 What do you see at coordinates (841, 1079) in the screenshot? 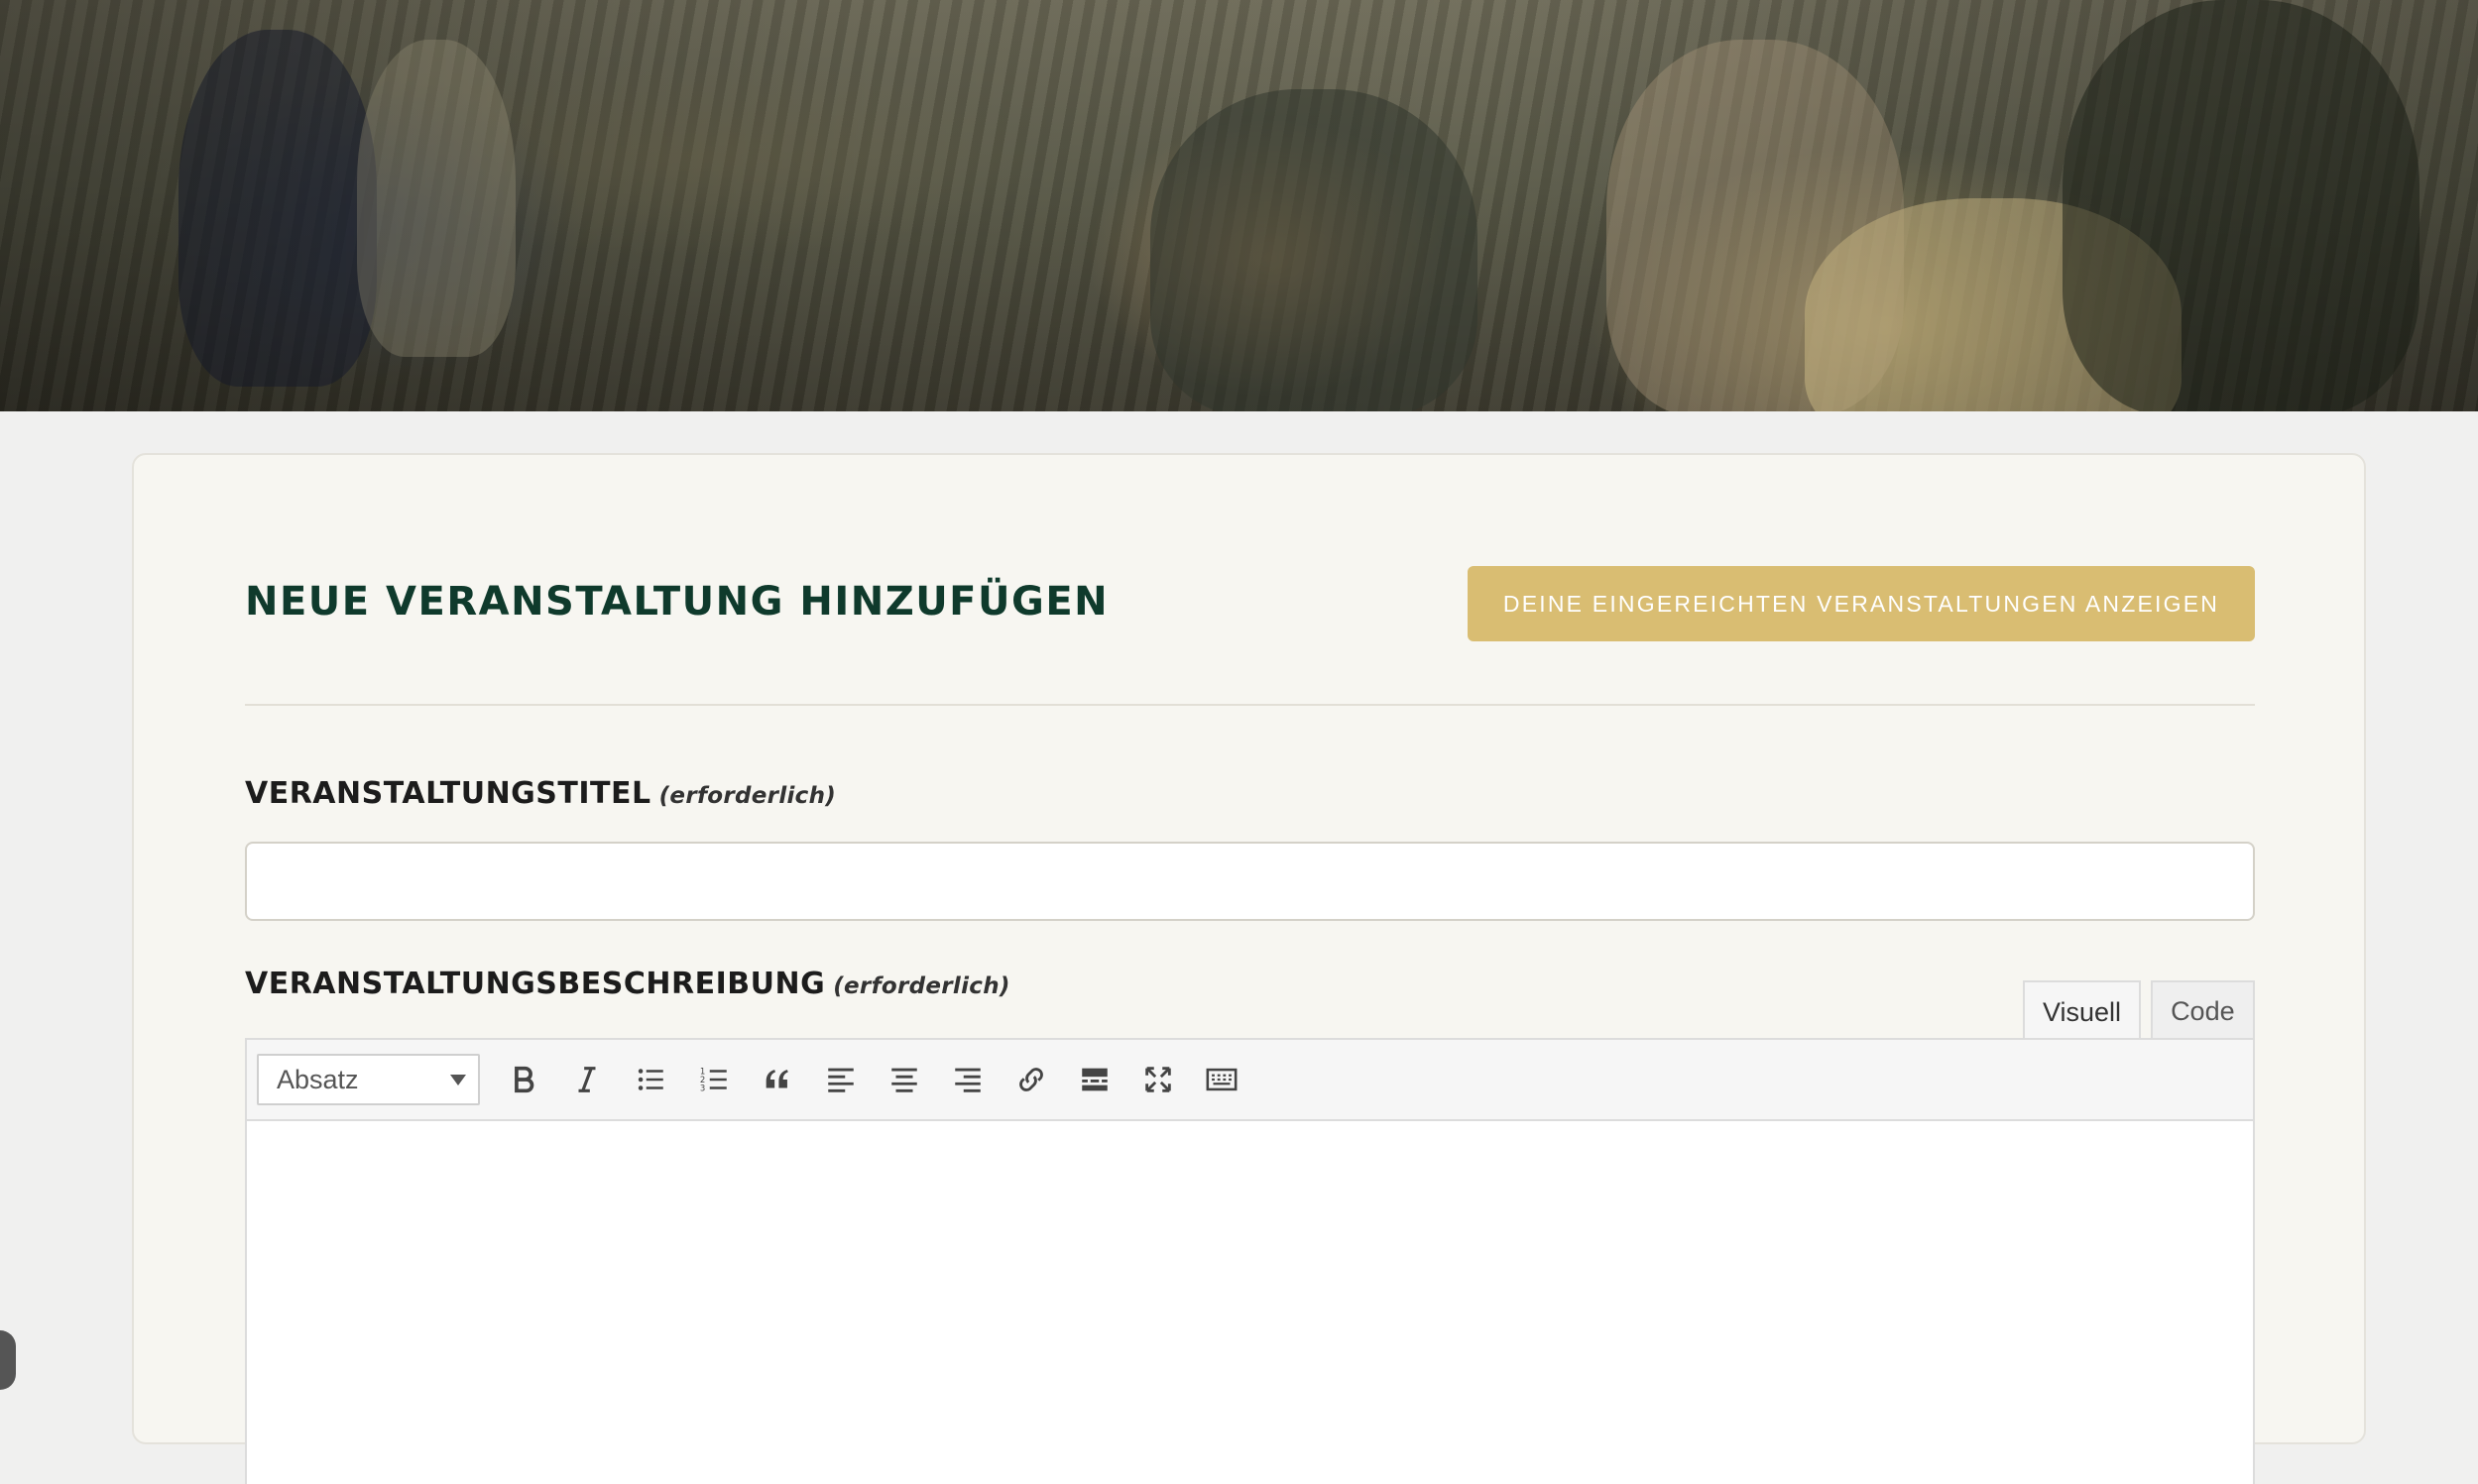
I see `align-left-icon` at bounding box center [841, 1079].